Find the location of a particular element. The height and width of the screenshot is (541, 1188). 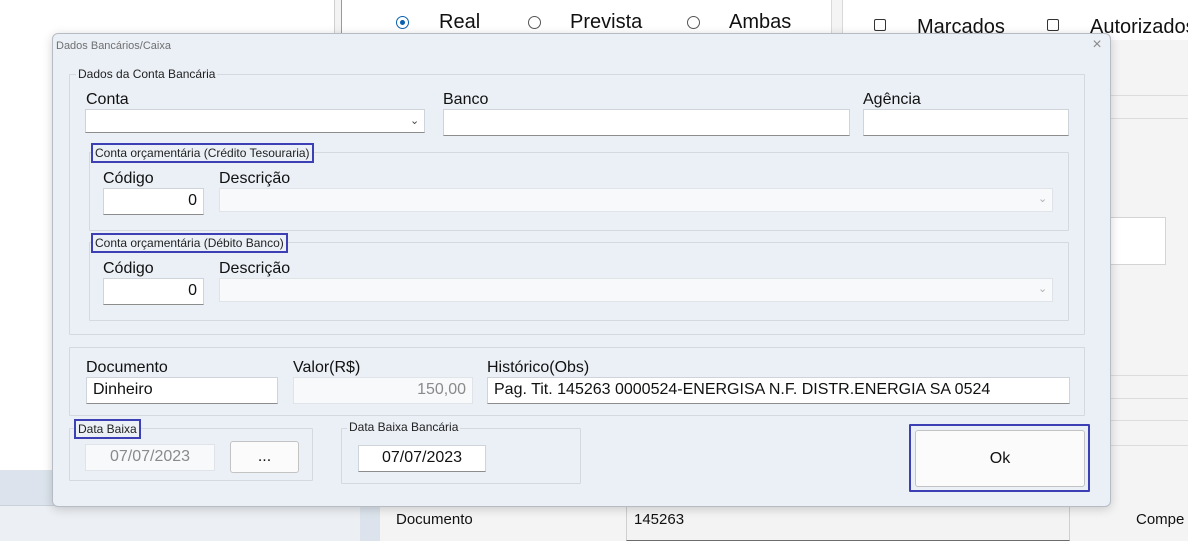

valor-label: Valor(R$) is located at coordinates (327, 367).